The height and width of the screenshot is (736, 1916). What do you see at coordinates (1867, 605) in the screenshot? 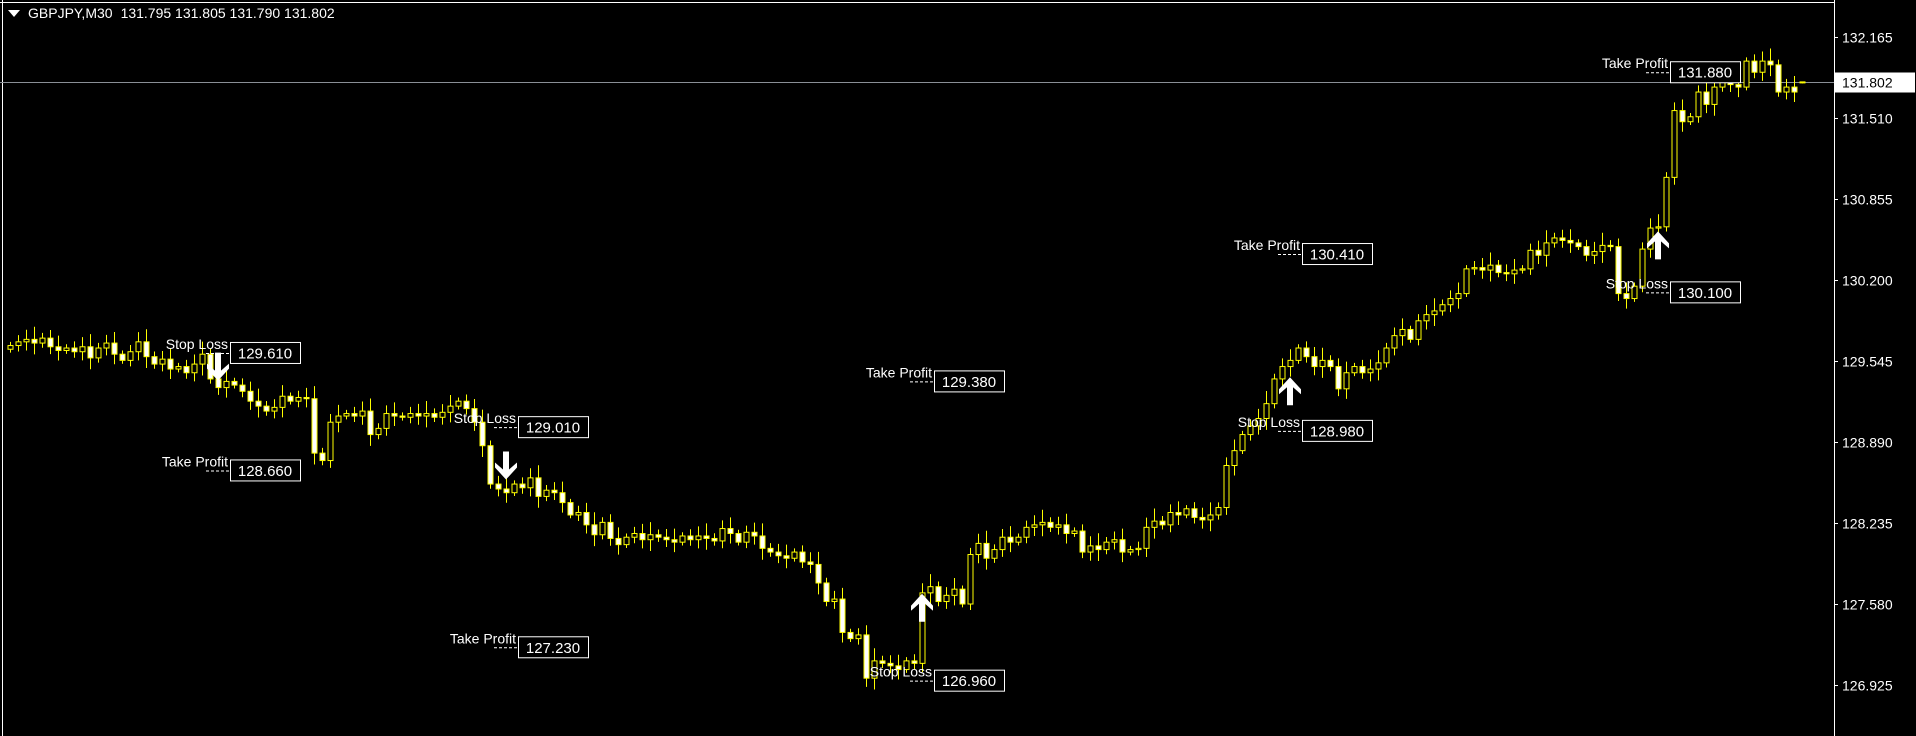
I see `y-tick-label: 127.580` at bounding box center [1867, 605].